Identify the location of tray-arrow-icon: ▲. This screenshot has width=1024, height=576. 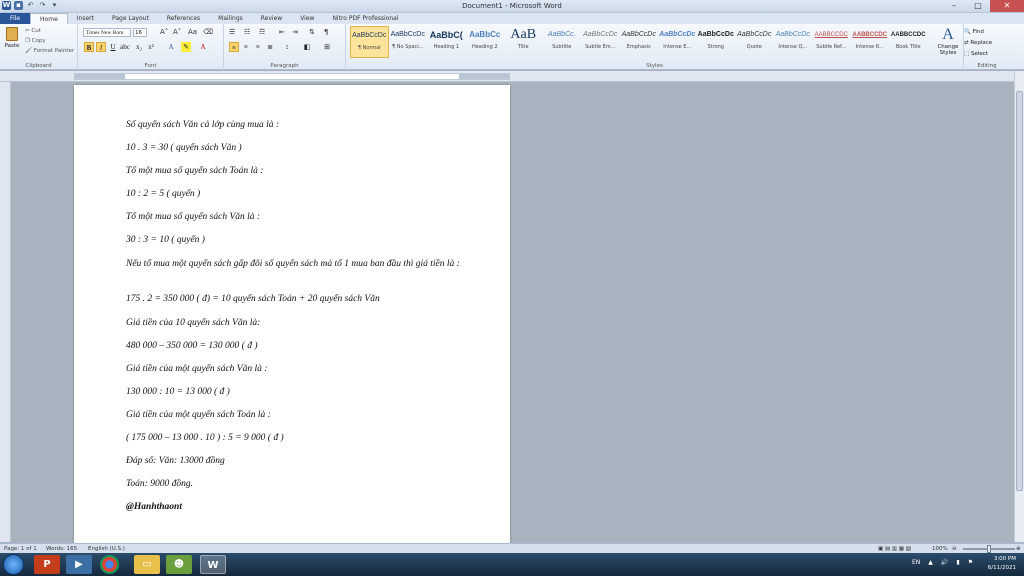
(930, 562).